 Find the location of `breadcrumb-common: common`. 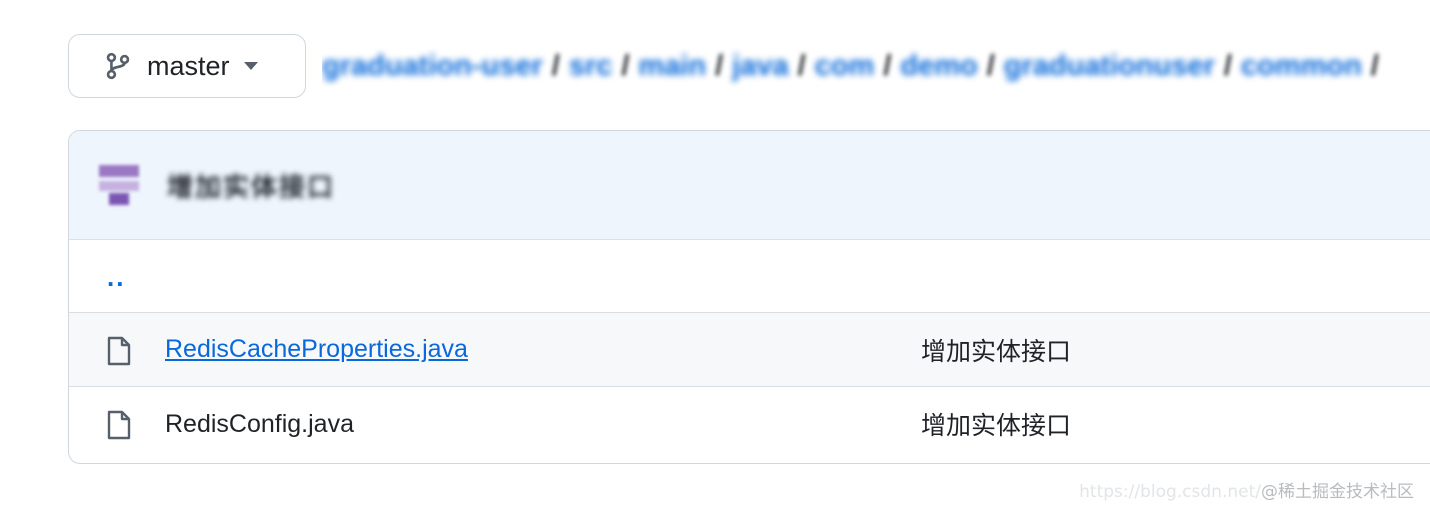

breadcrumb-common: common is located at coordinates (1301, 66).